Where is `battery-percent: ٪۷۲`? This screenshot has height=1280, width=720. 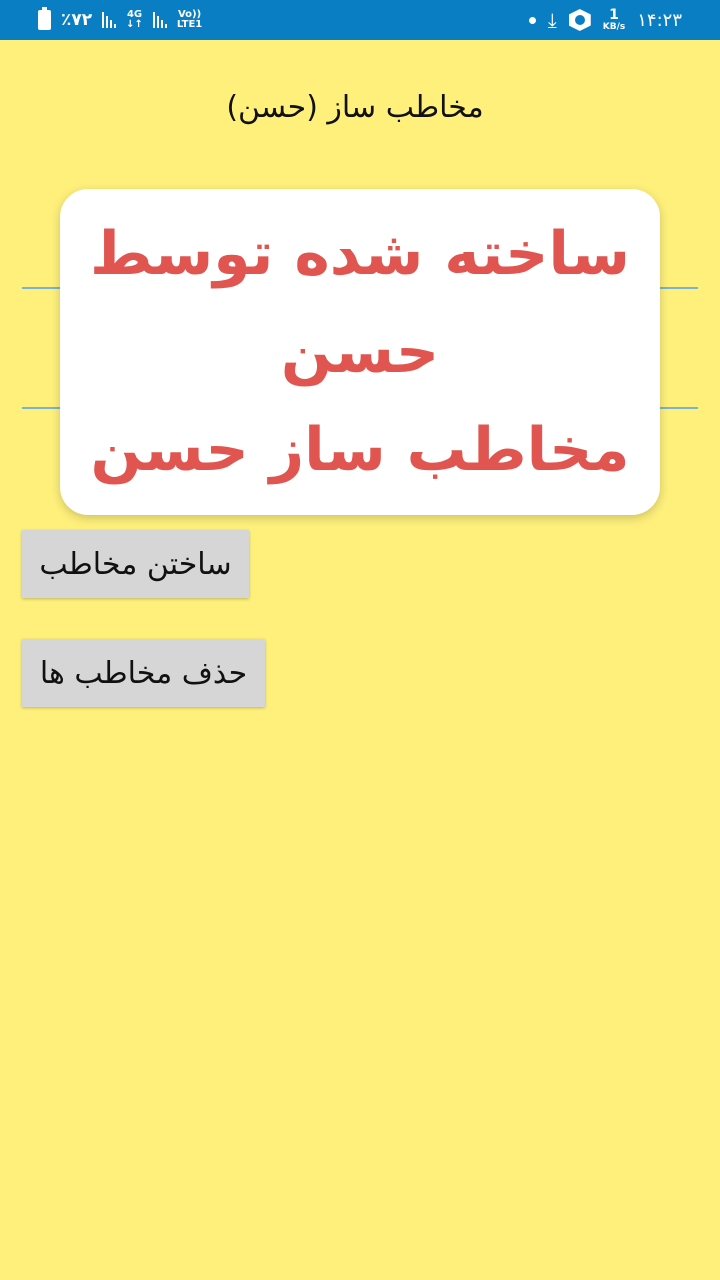
battery-percent: ٪۷۲ is located at coordinates (77, 20).